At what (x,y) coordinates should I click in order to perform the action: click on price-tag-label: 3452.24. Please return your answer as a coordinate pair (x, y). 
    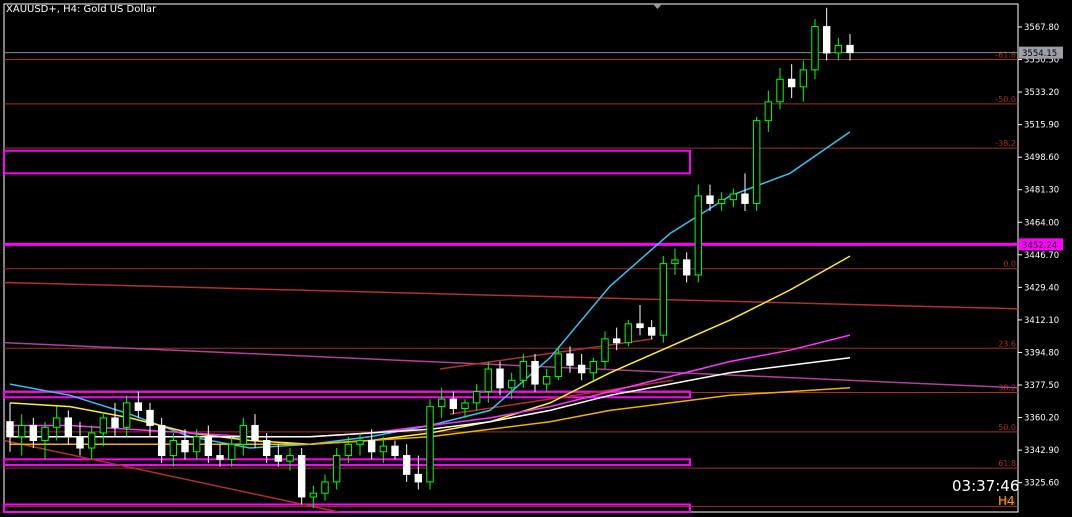
    Looking at the image, I should click on (1039, 246).